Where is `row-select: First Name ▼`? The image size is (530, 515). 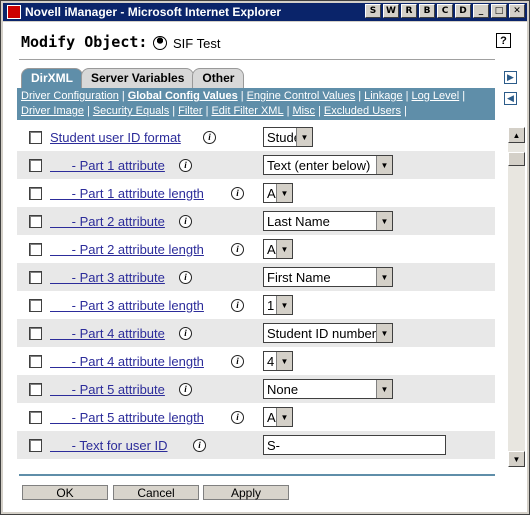 row-select: First Name ▼ is located at coordinates (328, 277).